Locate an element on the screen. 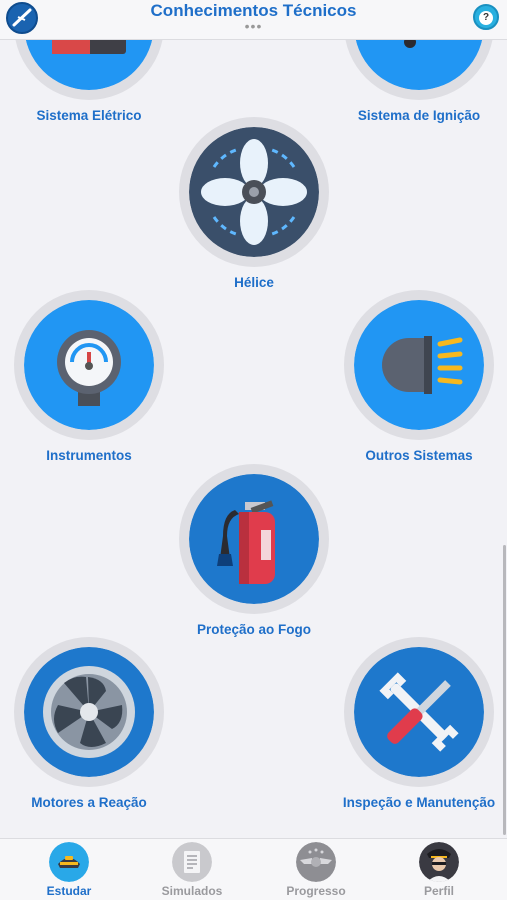 Image resolution: width=507 pixels, height=900 pixels. help-glyph: ? is located at coordinates (486, 18).